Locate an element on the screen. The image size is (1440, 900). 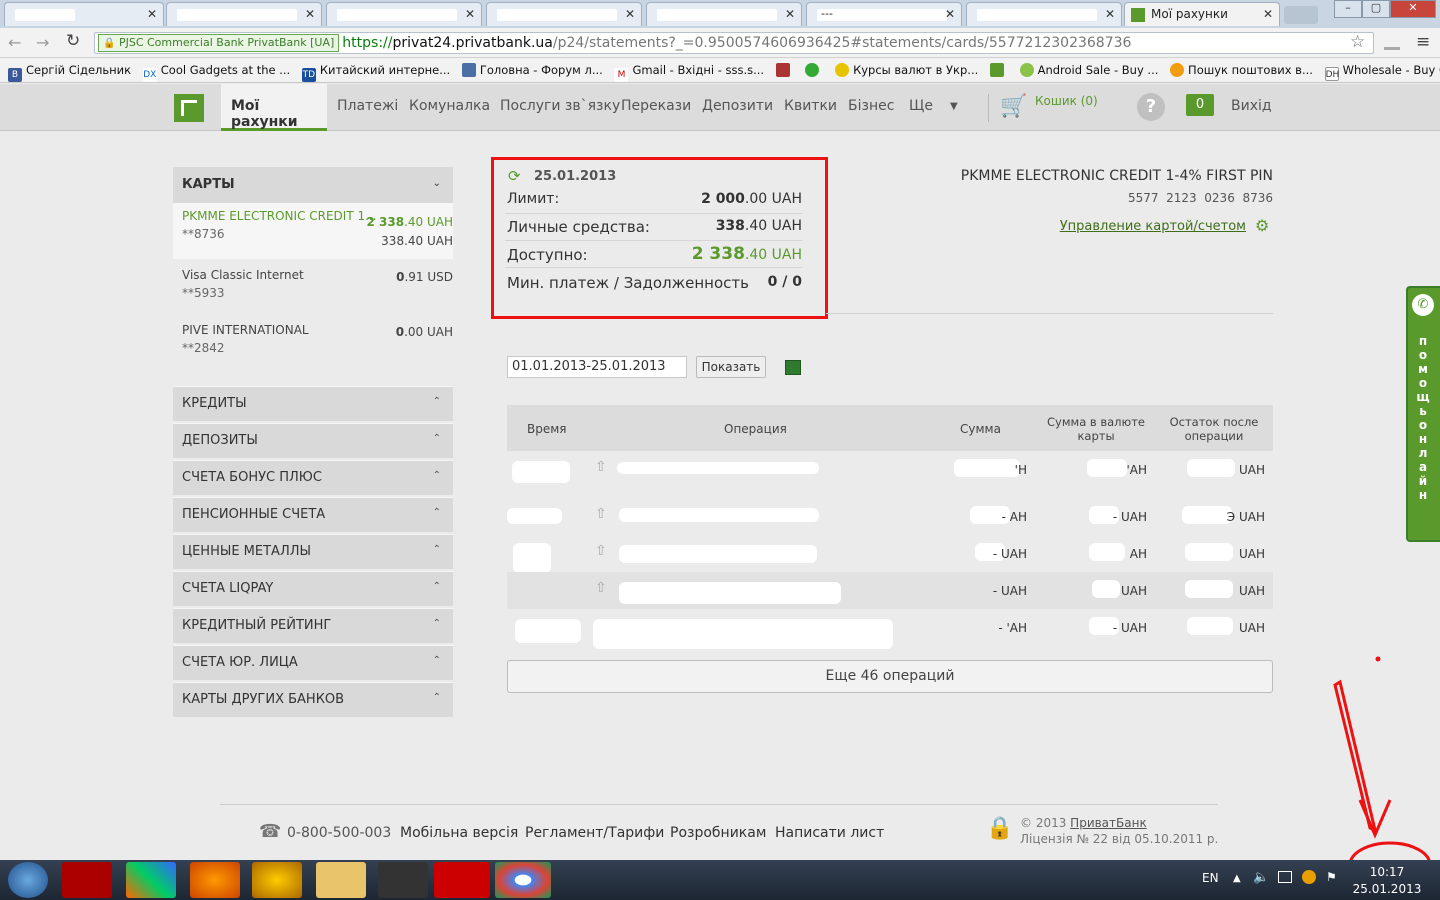
maximize-button: ▢ is located at coordinates (1376, 9).